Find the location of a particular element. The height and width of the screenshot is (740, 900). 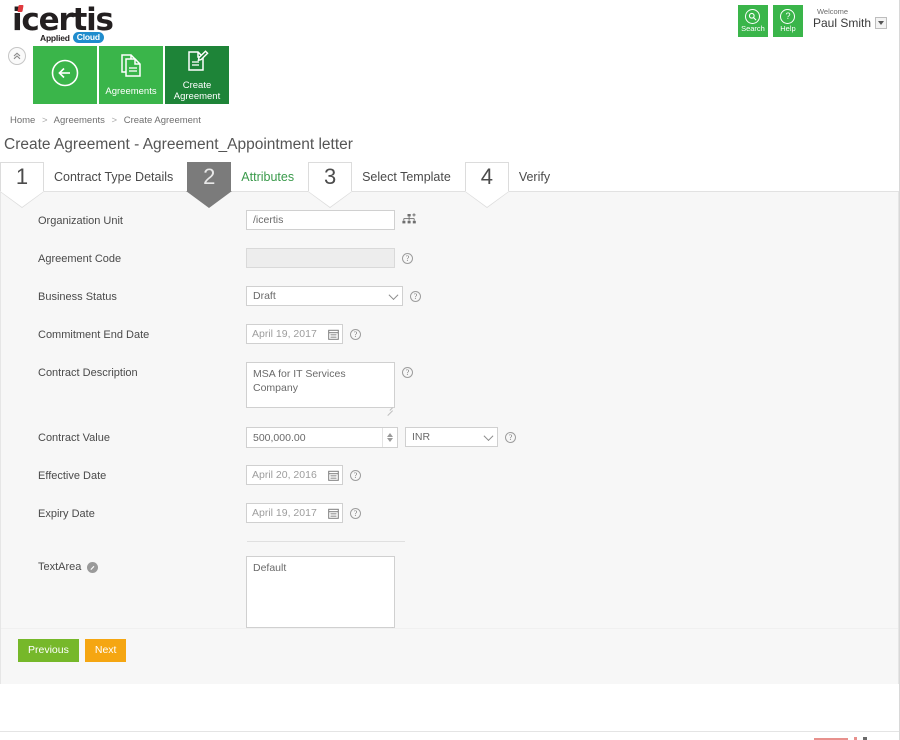

breadcrumb: Home > Agreements > Create Agreement is located at coordinates (449, 119).